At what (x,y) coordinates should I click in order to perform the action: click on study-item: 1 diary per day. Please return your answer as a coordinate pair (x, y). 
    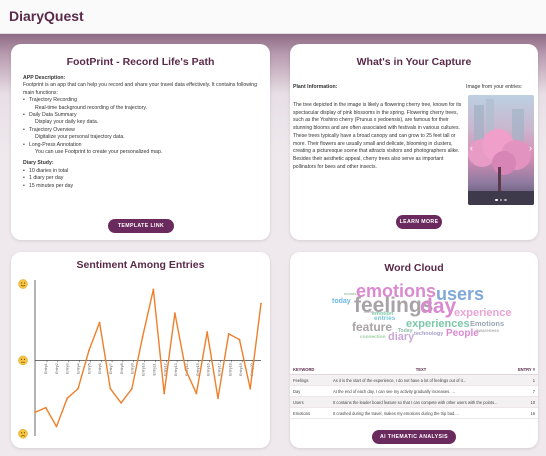
    Looking at the image, I should click on (143, 179).